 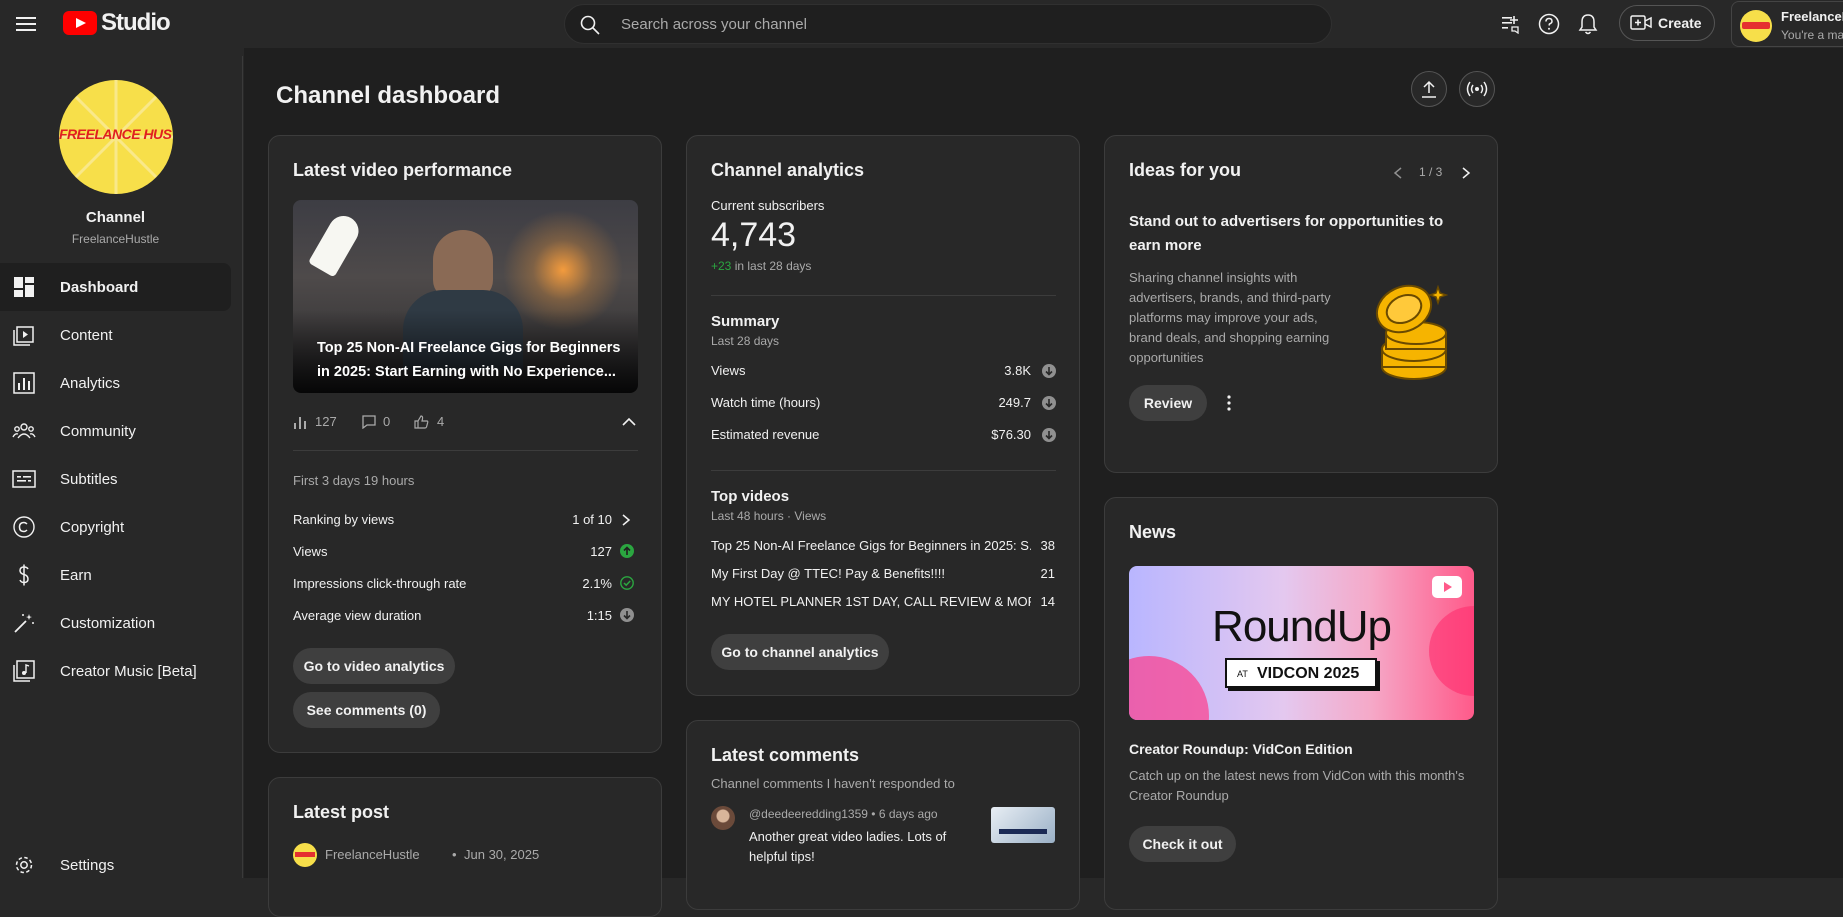 What do you see at coordinates (76, 575) in the screenshot?
I see `sidebar-item-label: Earn` at bounding box center [76, 575].